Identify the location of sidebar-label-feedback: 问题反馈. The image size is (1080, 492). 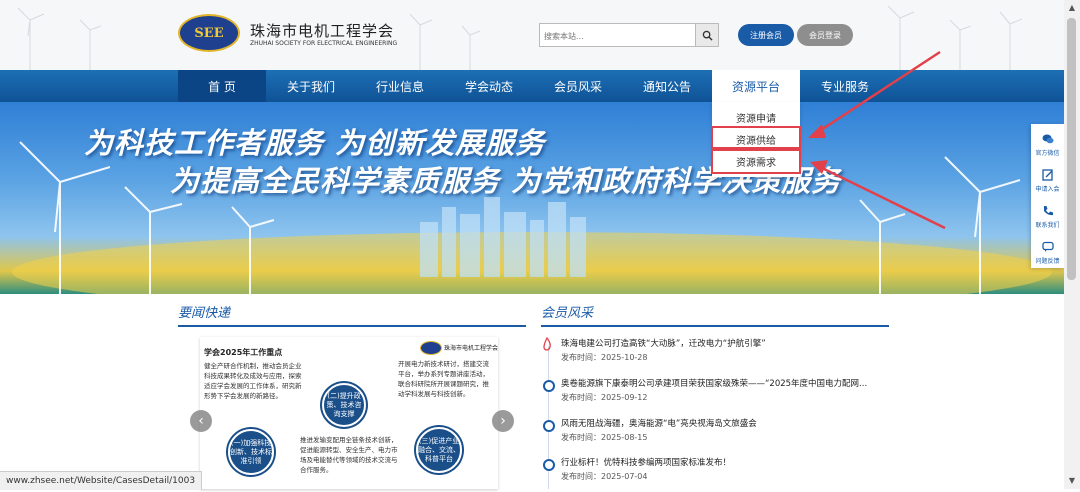
(1047, 261).